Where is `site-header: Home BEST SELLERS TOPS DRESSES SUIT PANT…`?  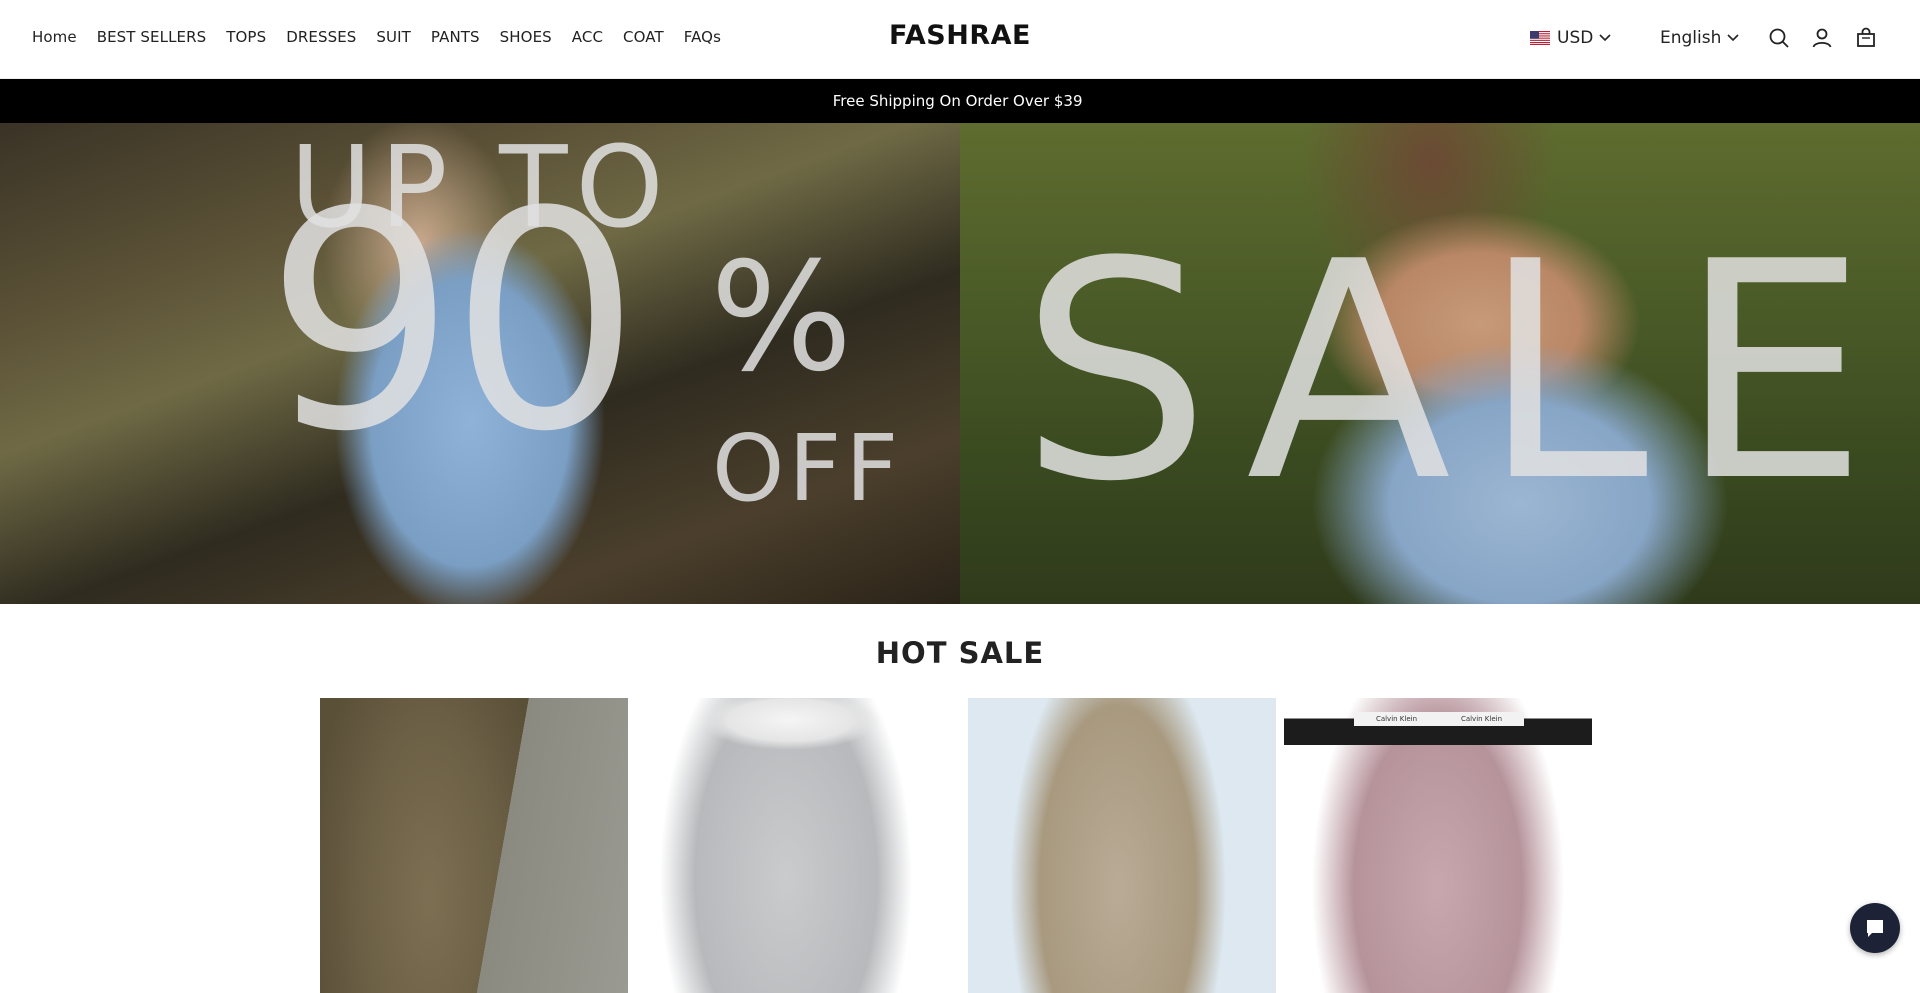 site-header: Home BEST SELLERS TOPS DRESSES SUIT PANT… is located at coordinates (960, 39).